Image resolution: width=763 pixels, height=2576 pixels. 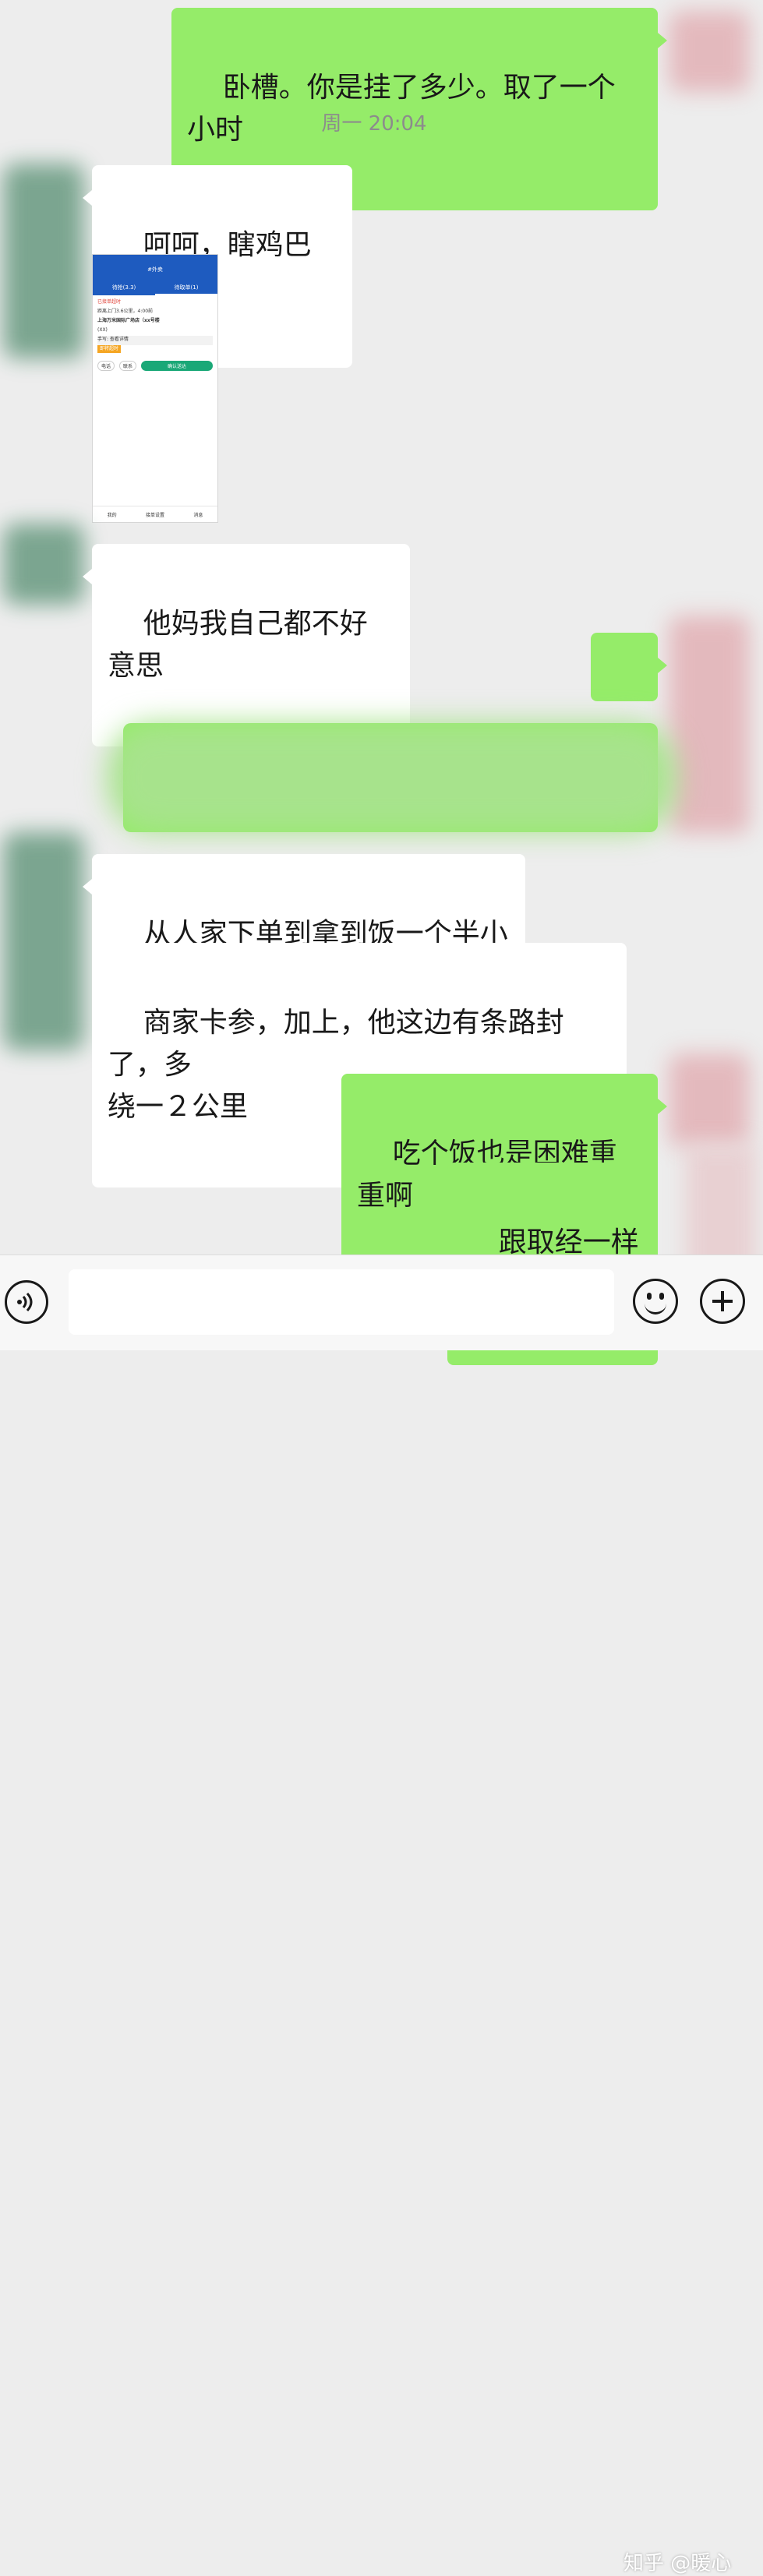 What do you see at coordinates (568, 1242) in the screenshot?
I see `message-text: 跟取经一样` at bounding box center [568, 1242].